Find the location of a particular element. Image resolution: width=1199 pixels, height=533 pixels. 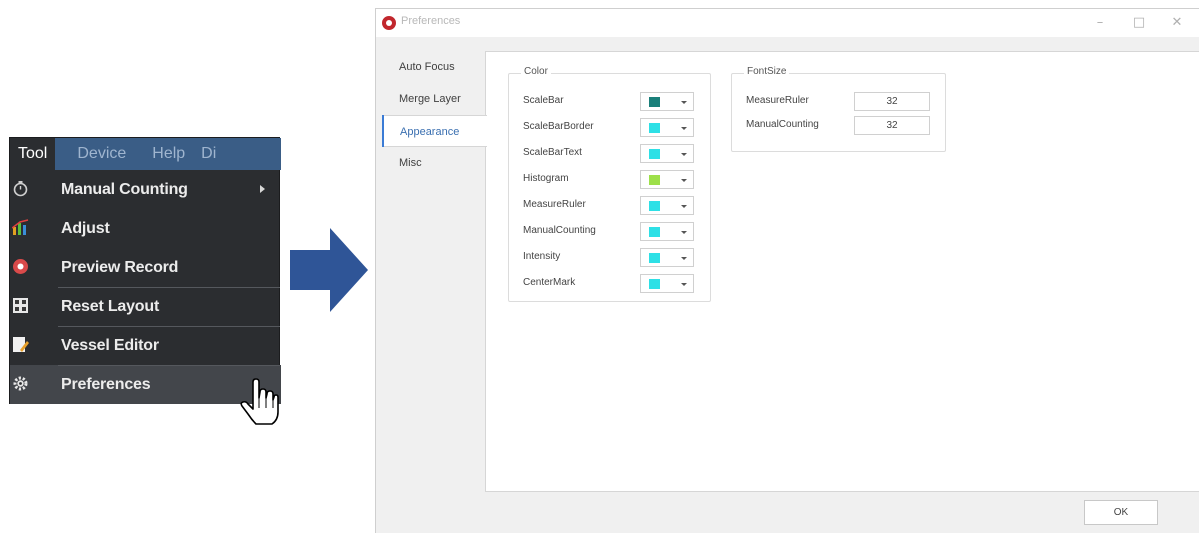

menubar-item-help: Help is located at coordinates (165, 154).